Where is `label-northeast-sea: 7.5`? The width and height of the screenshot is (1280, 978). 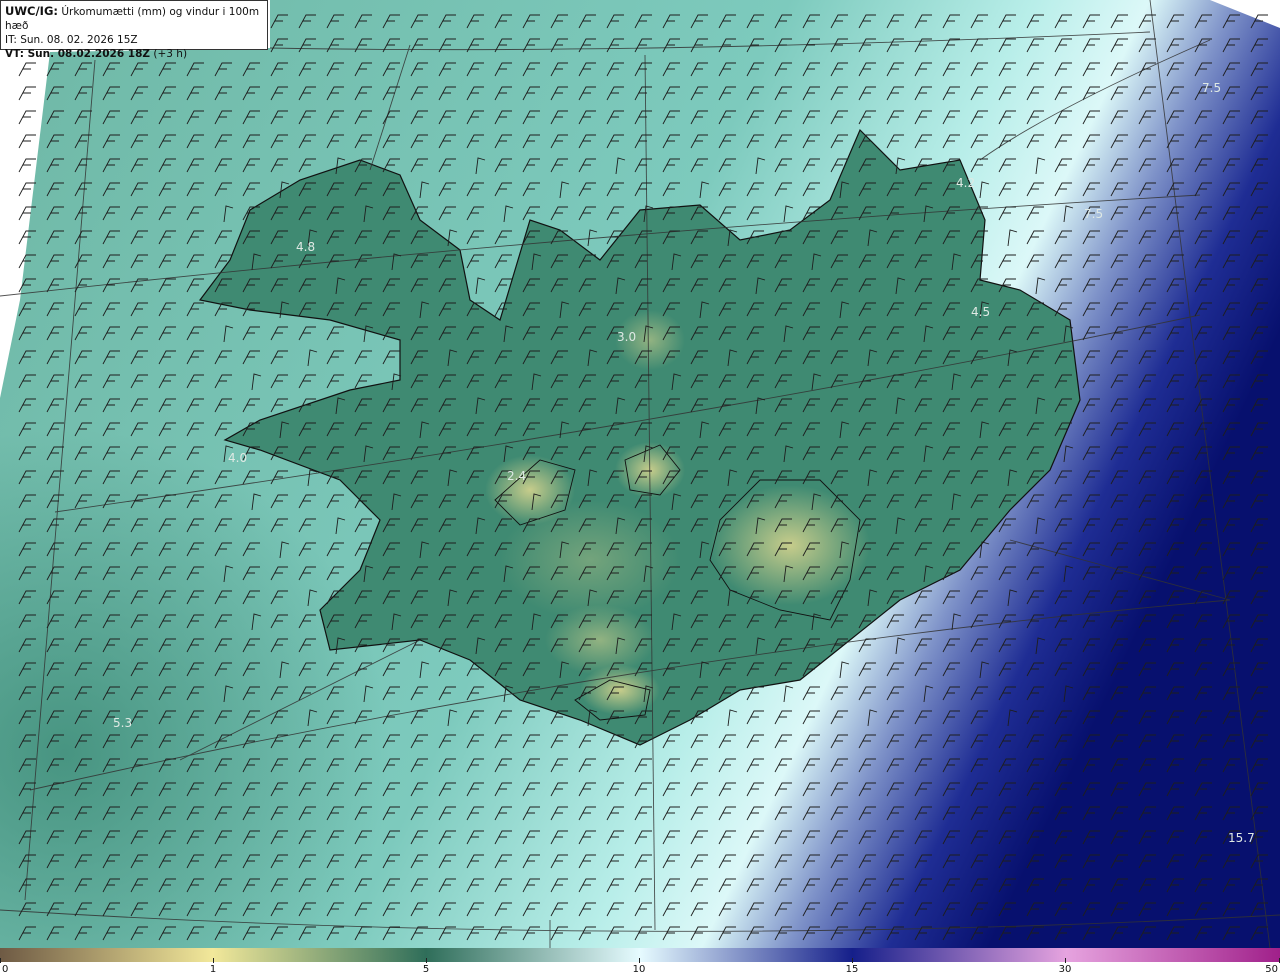
label-northeast-sea: 7.5 is located at coordinates (1093, 214).